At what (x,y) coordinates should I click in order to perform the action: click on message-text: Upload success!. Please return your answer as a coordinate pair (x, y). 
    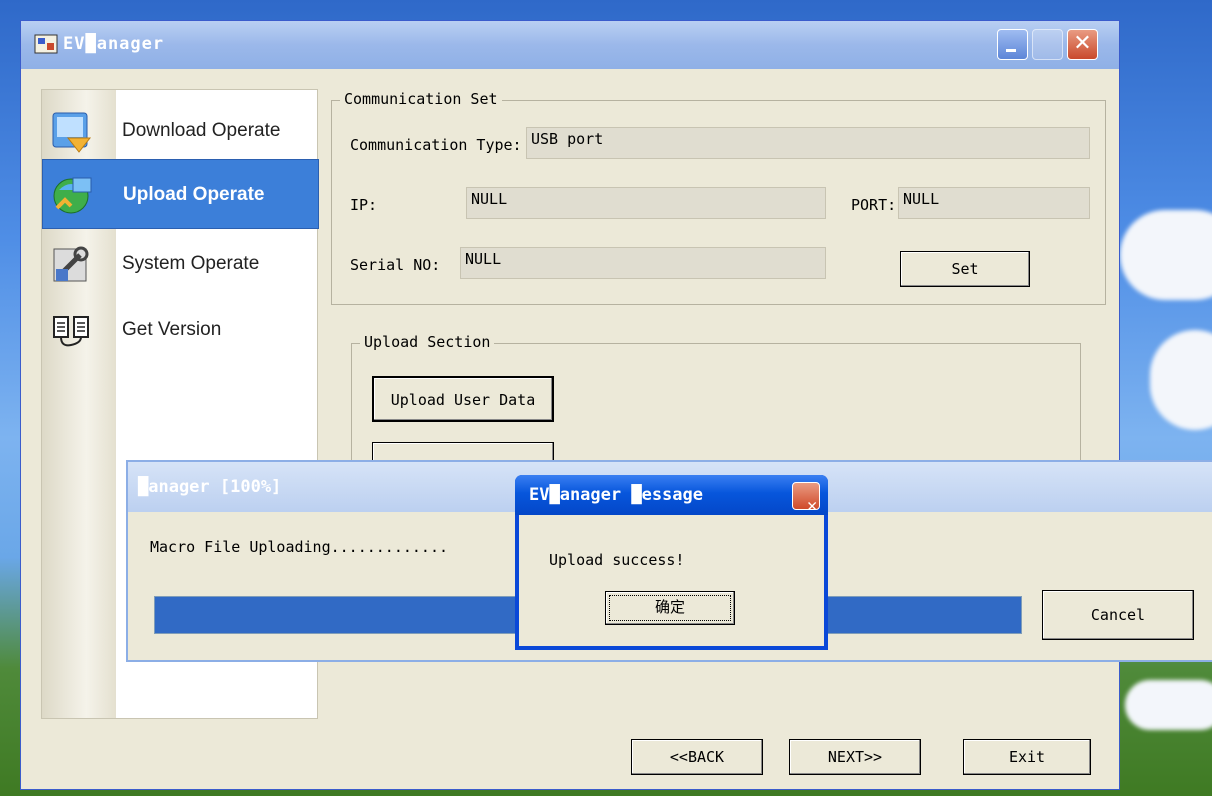
    Looking at the image, I should click on (617, 560).